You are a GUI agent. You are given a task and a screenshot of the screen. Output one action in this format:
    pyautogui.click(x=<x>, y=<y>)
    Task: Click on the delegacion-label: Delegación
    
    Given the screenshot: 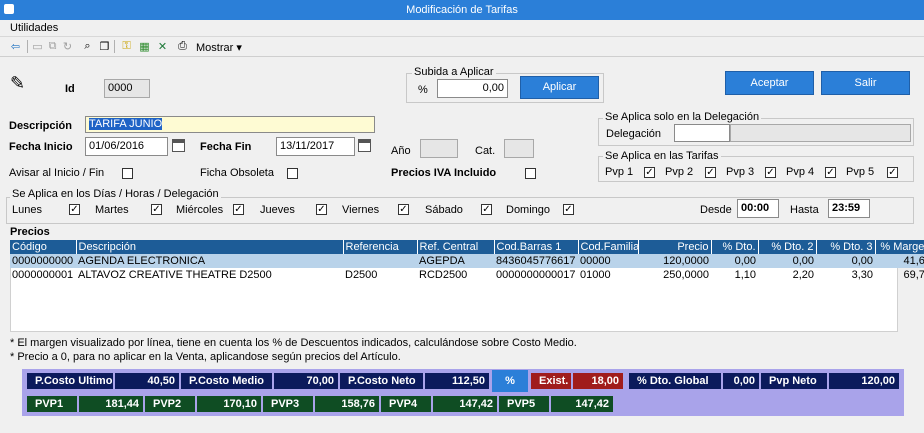 What is the action you would take?
    pyautogui.click(x=634, y=134)
    